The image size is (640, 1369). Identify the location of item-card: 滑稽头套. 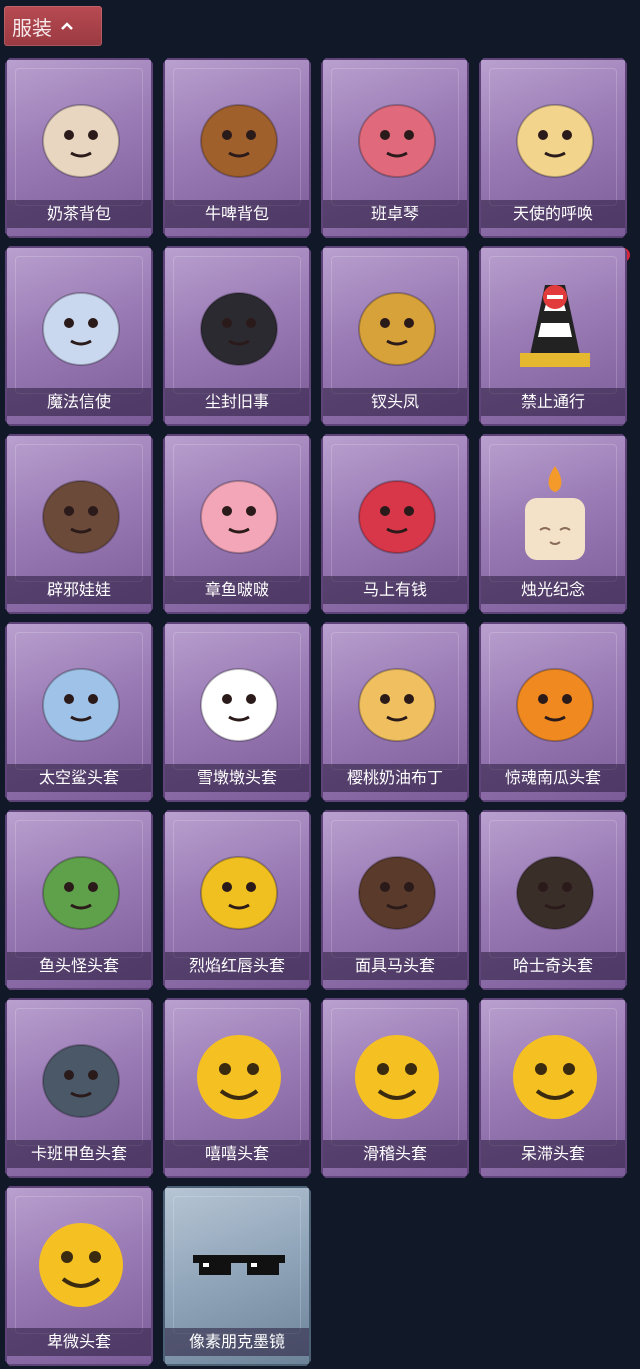
(395, 1088).